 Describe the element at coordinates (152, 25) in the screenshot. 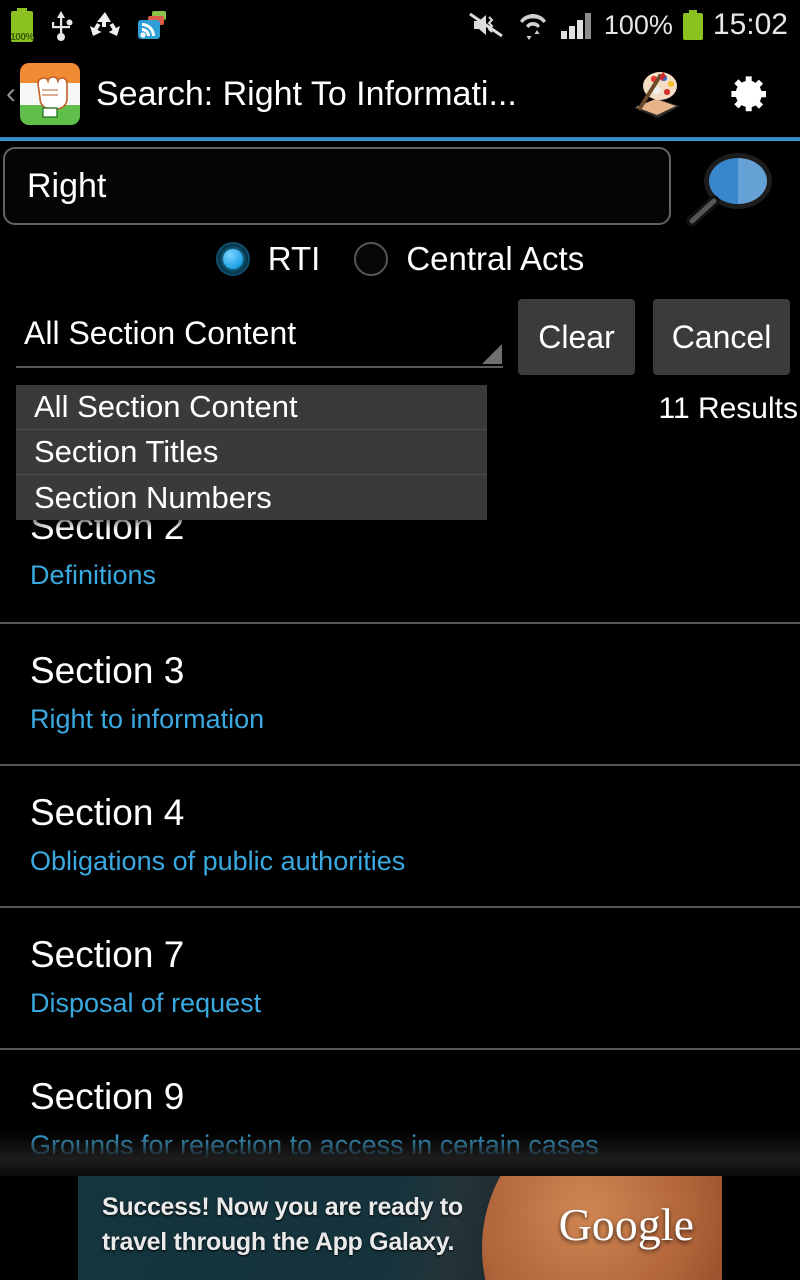

I see `rss-feed-icon` at that location.